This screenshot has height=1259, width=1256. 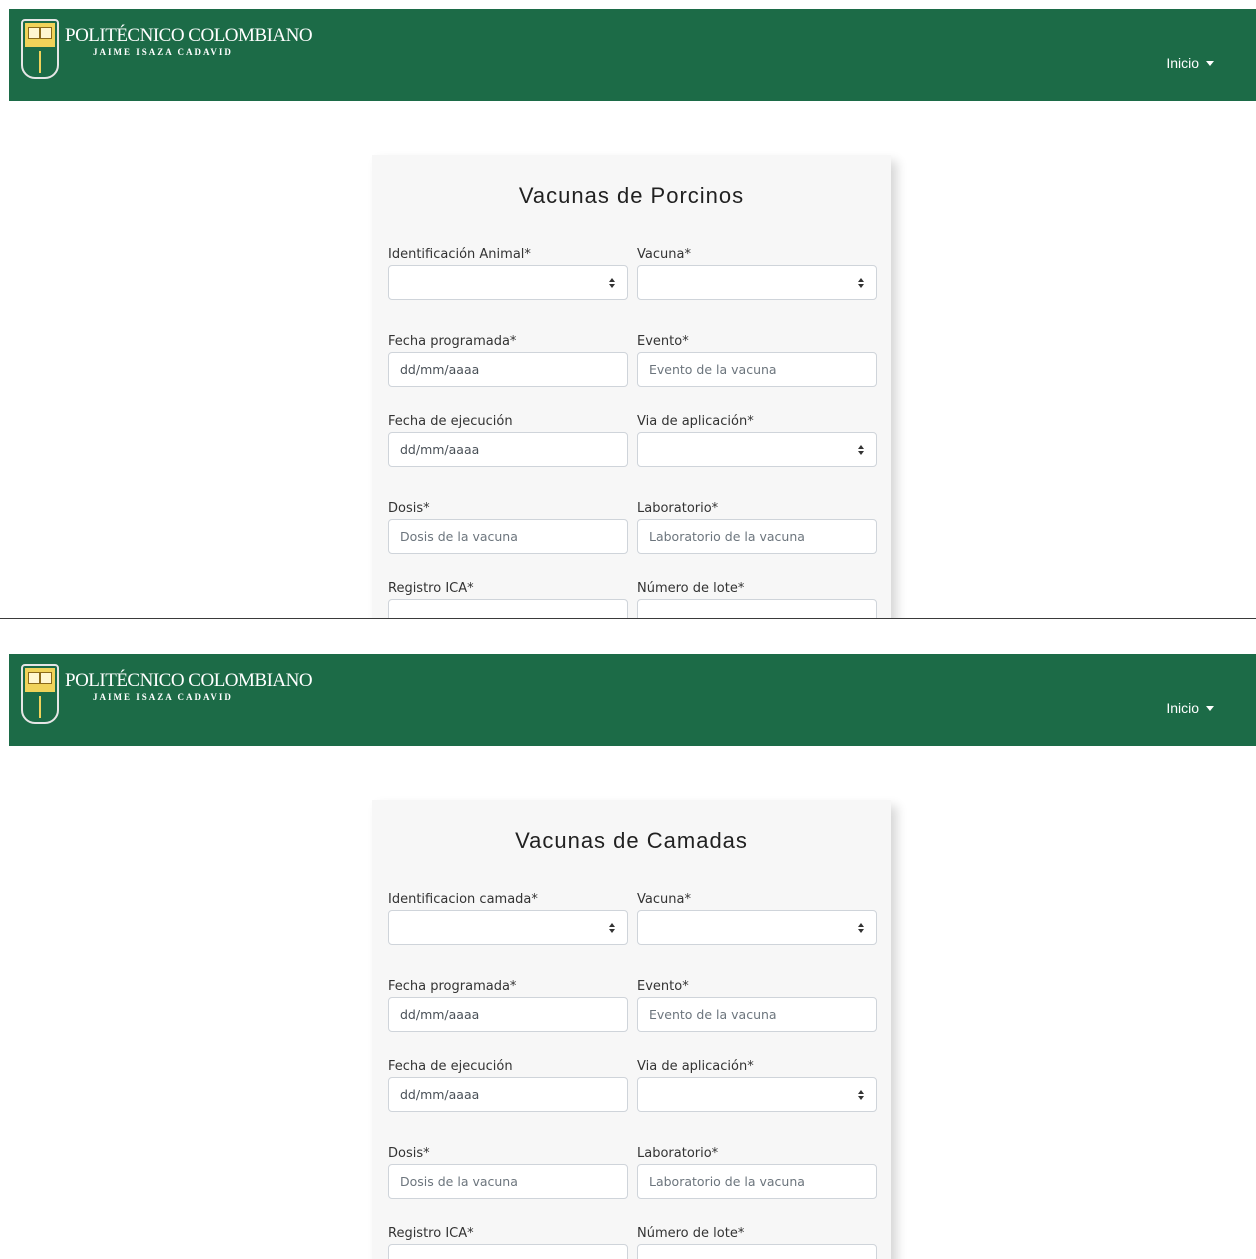 I want to click on field-label: Identificación Animal*, so click(x=459, y=254).